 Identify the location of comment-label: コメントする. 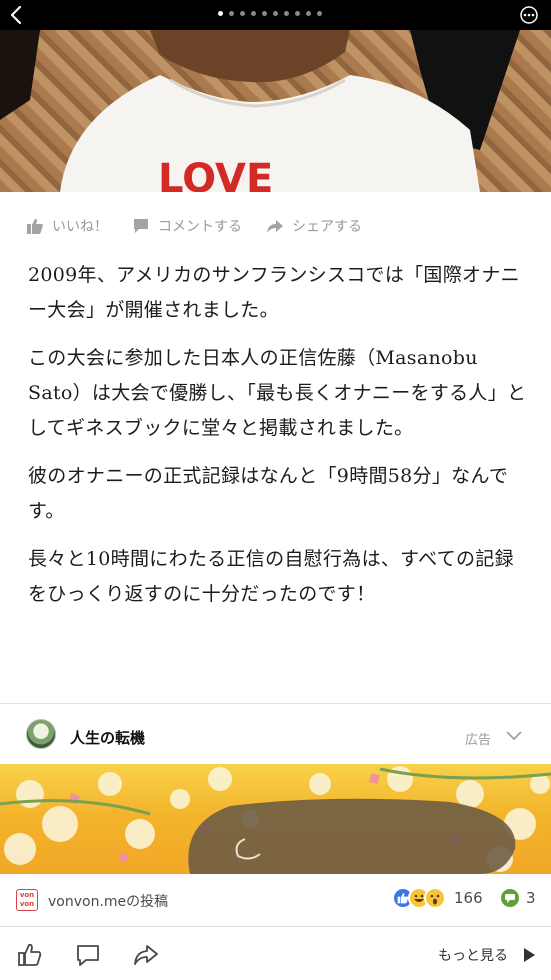
(200, 227).